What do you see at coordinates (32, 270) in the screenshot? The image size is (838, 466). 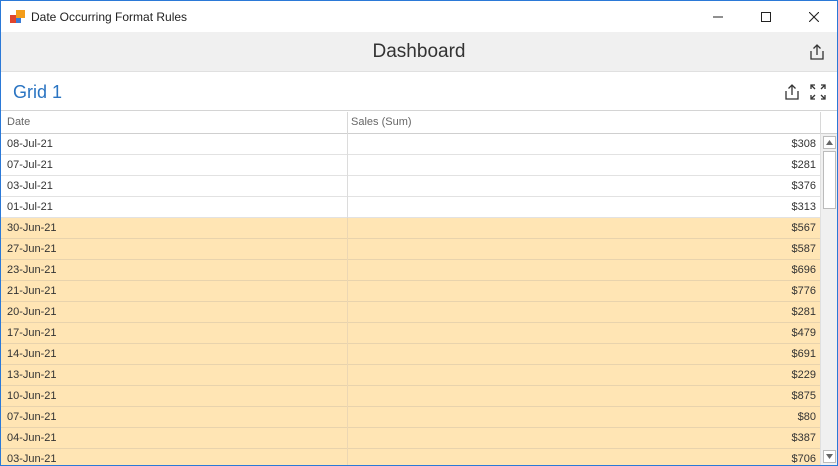 I see `cell-date: 23-Jun-21` at bounding box center [32, 270].